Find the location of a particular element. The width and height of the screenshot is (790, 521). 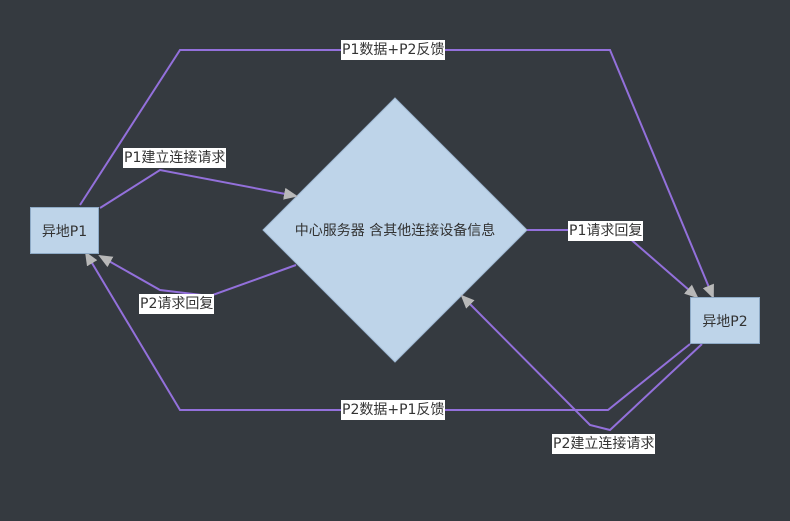

node-p2-label: 异地P2 is located at coordinates (725, 321).